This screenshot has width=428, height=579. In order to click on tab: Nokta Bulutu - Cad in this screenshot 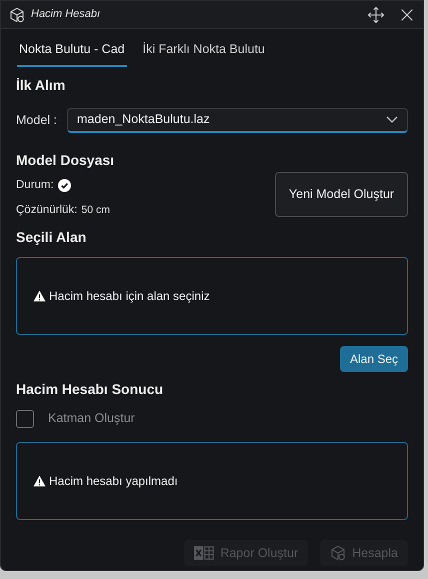, I will do `click(72, 53)`.